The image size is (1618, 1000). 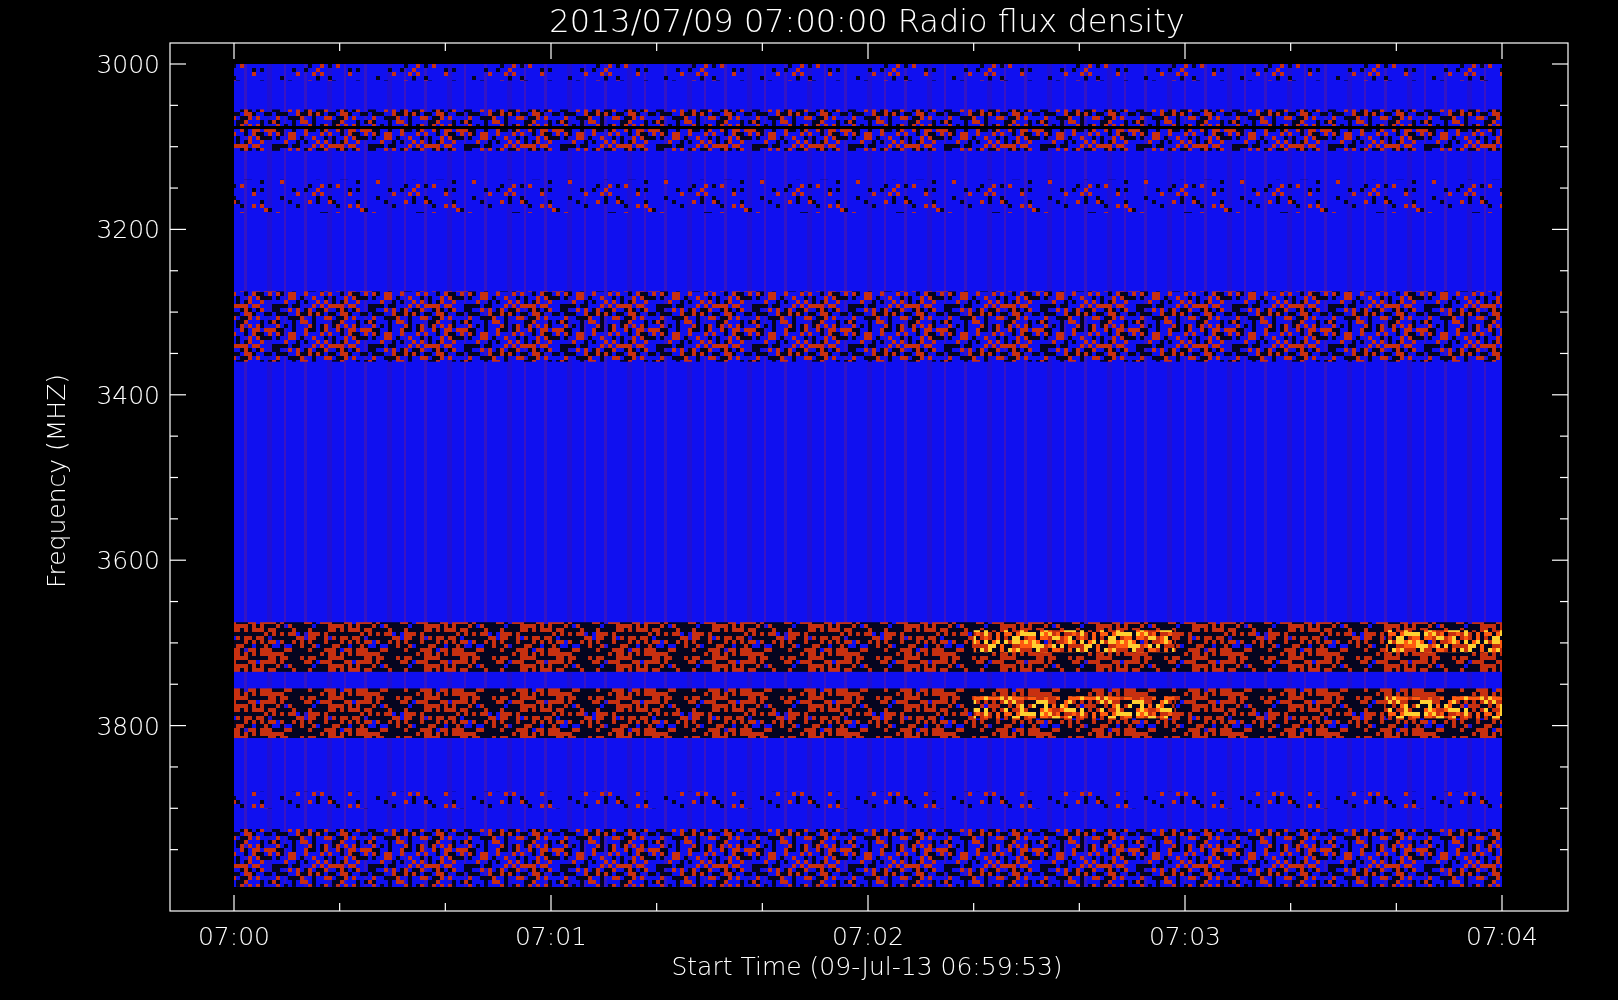 What do you see at coordinates (868, 936) in the screenshot?
I see `x-tick-label: 07:02` at bounding box center [868, 936].